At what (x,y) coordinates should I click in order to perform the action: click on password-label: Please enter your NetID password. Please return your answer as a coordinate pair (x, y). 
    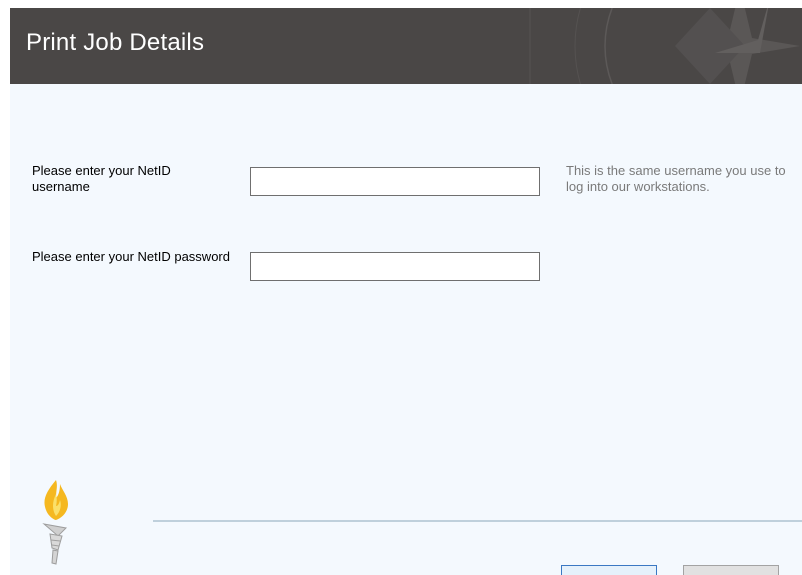
    Looking at the image, I should click on (131, 256).